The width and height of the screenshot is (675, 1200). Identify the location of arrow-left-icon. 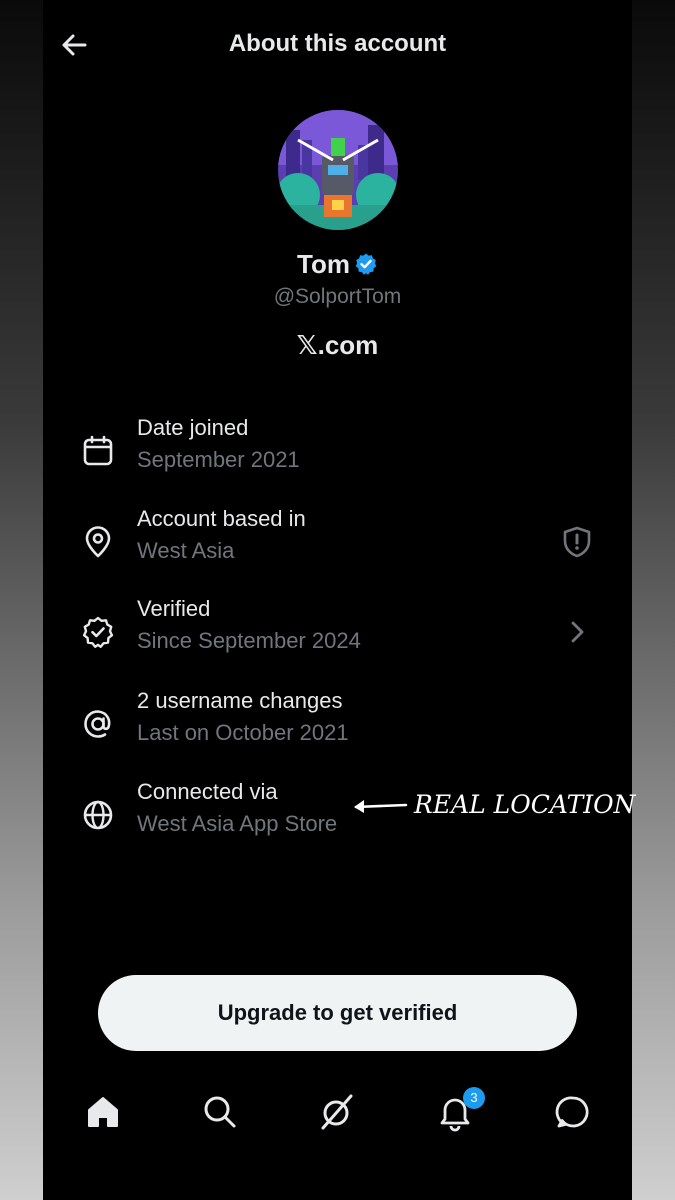
(380, 809).